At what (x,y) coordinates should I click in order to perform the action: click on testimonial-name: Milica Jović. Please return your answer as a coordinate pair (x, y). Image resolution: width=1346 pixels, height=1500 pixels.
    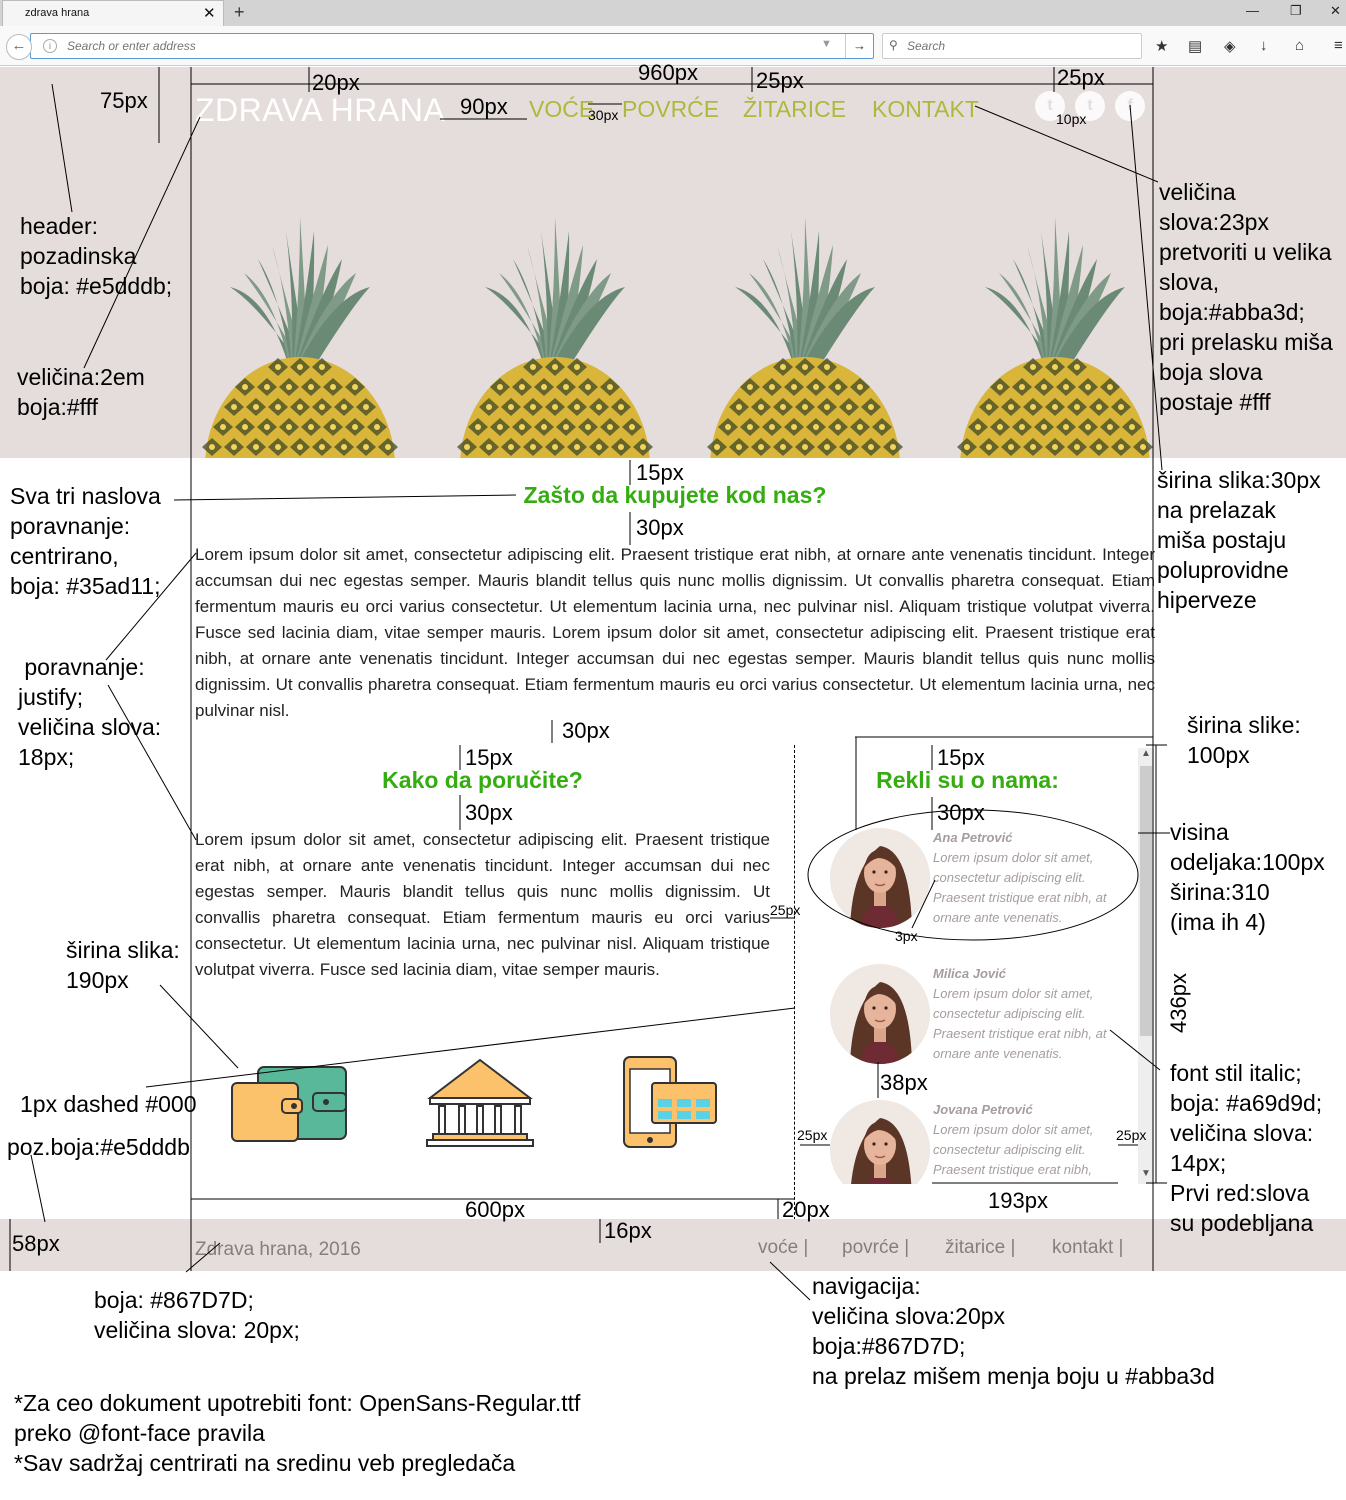
    Looking at the image, I should click on (969, 973).